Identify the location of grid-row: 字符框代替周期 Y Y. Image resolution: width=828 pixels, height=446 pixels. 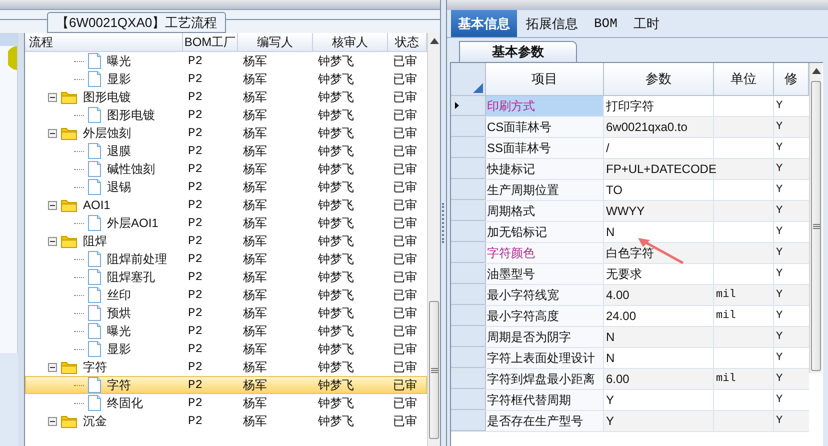
(630, 400).